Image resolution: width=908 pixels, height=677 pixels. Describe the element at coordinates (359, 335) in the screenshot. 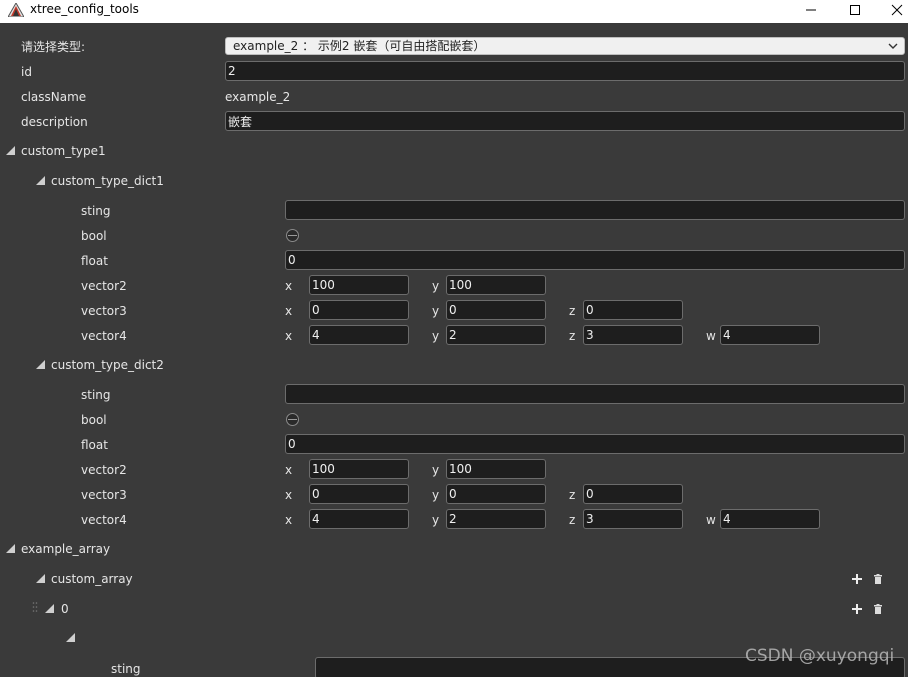

I see `dict1-vector4-x-input` at that location.